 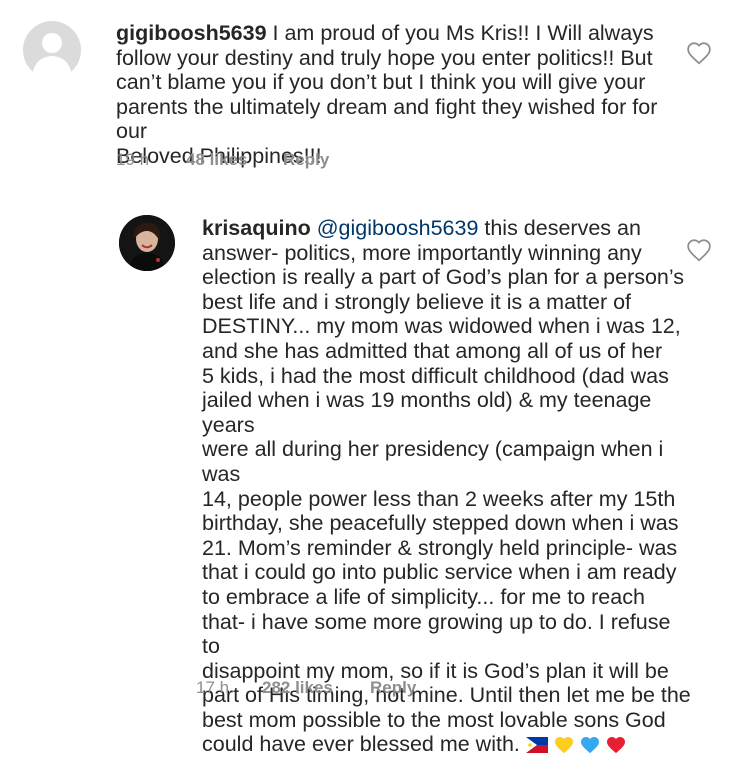 I want to click on mention-link: @gigiboosh5639, so click(x=398, y=228).